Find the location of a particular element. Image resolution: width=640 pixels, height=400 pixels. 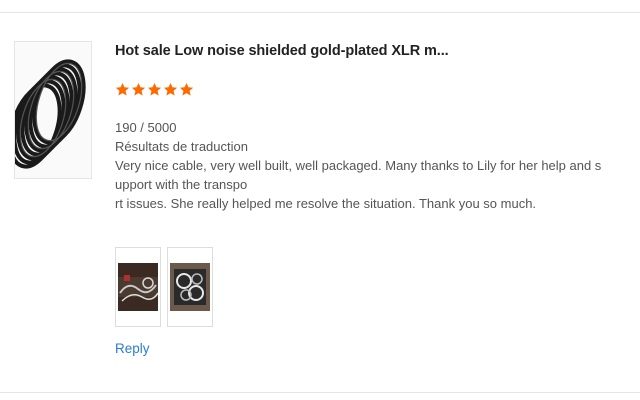

product-thumbnail is located at coordinates (53, 110).